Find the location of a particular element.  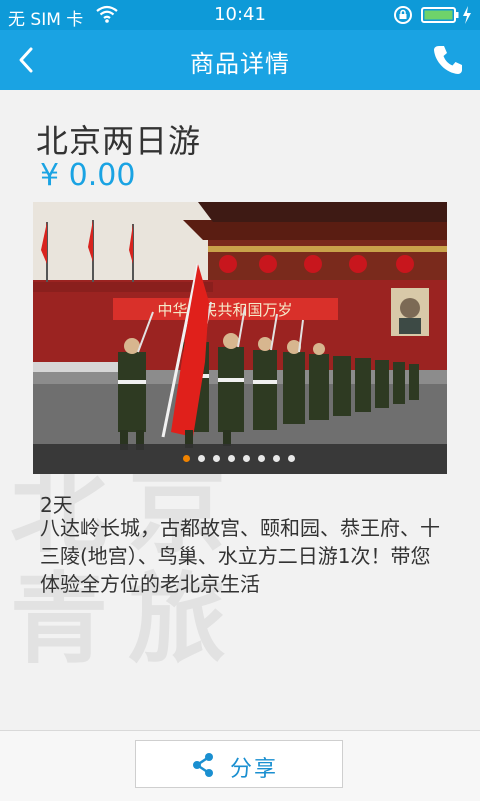

rotation-lock-icon is located at coordinates (403, 15).